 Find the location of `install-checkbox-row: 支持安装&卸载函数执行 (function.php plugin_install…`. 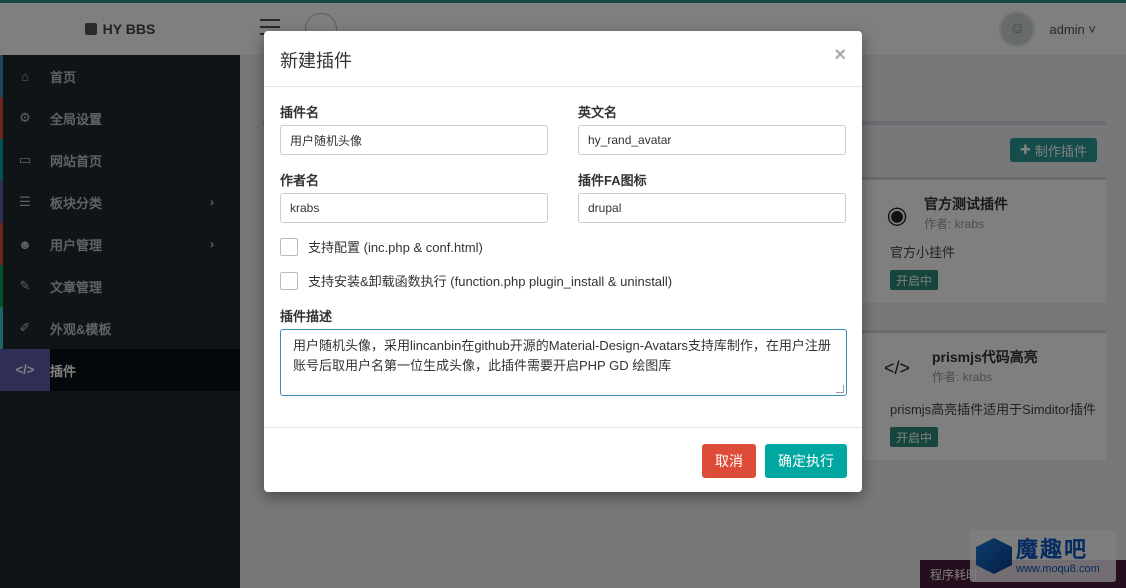

install-checkbox-row: 支持安装&卸载函数执行 (function.php plugin_install… is located at coordinates (476, 280).